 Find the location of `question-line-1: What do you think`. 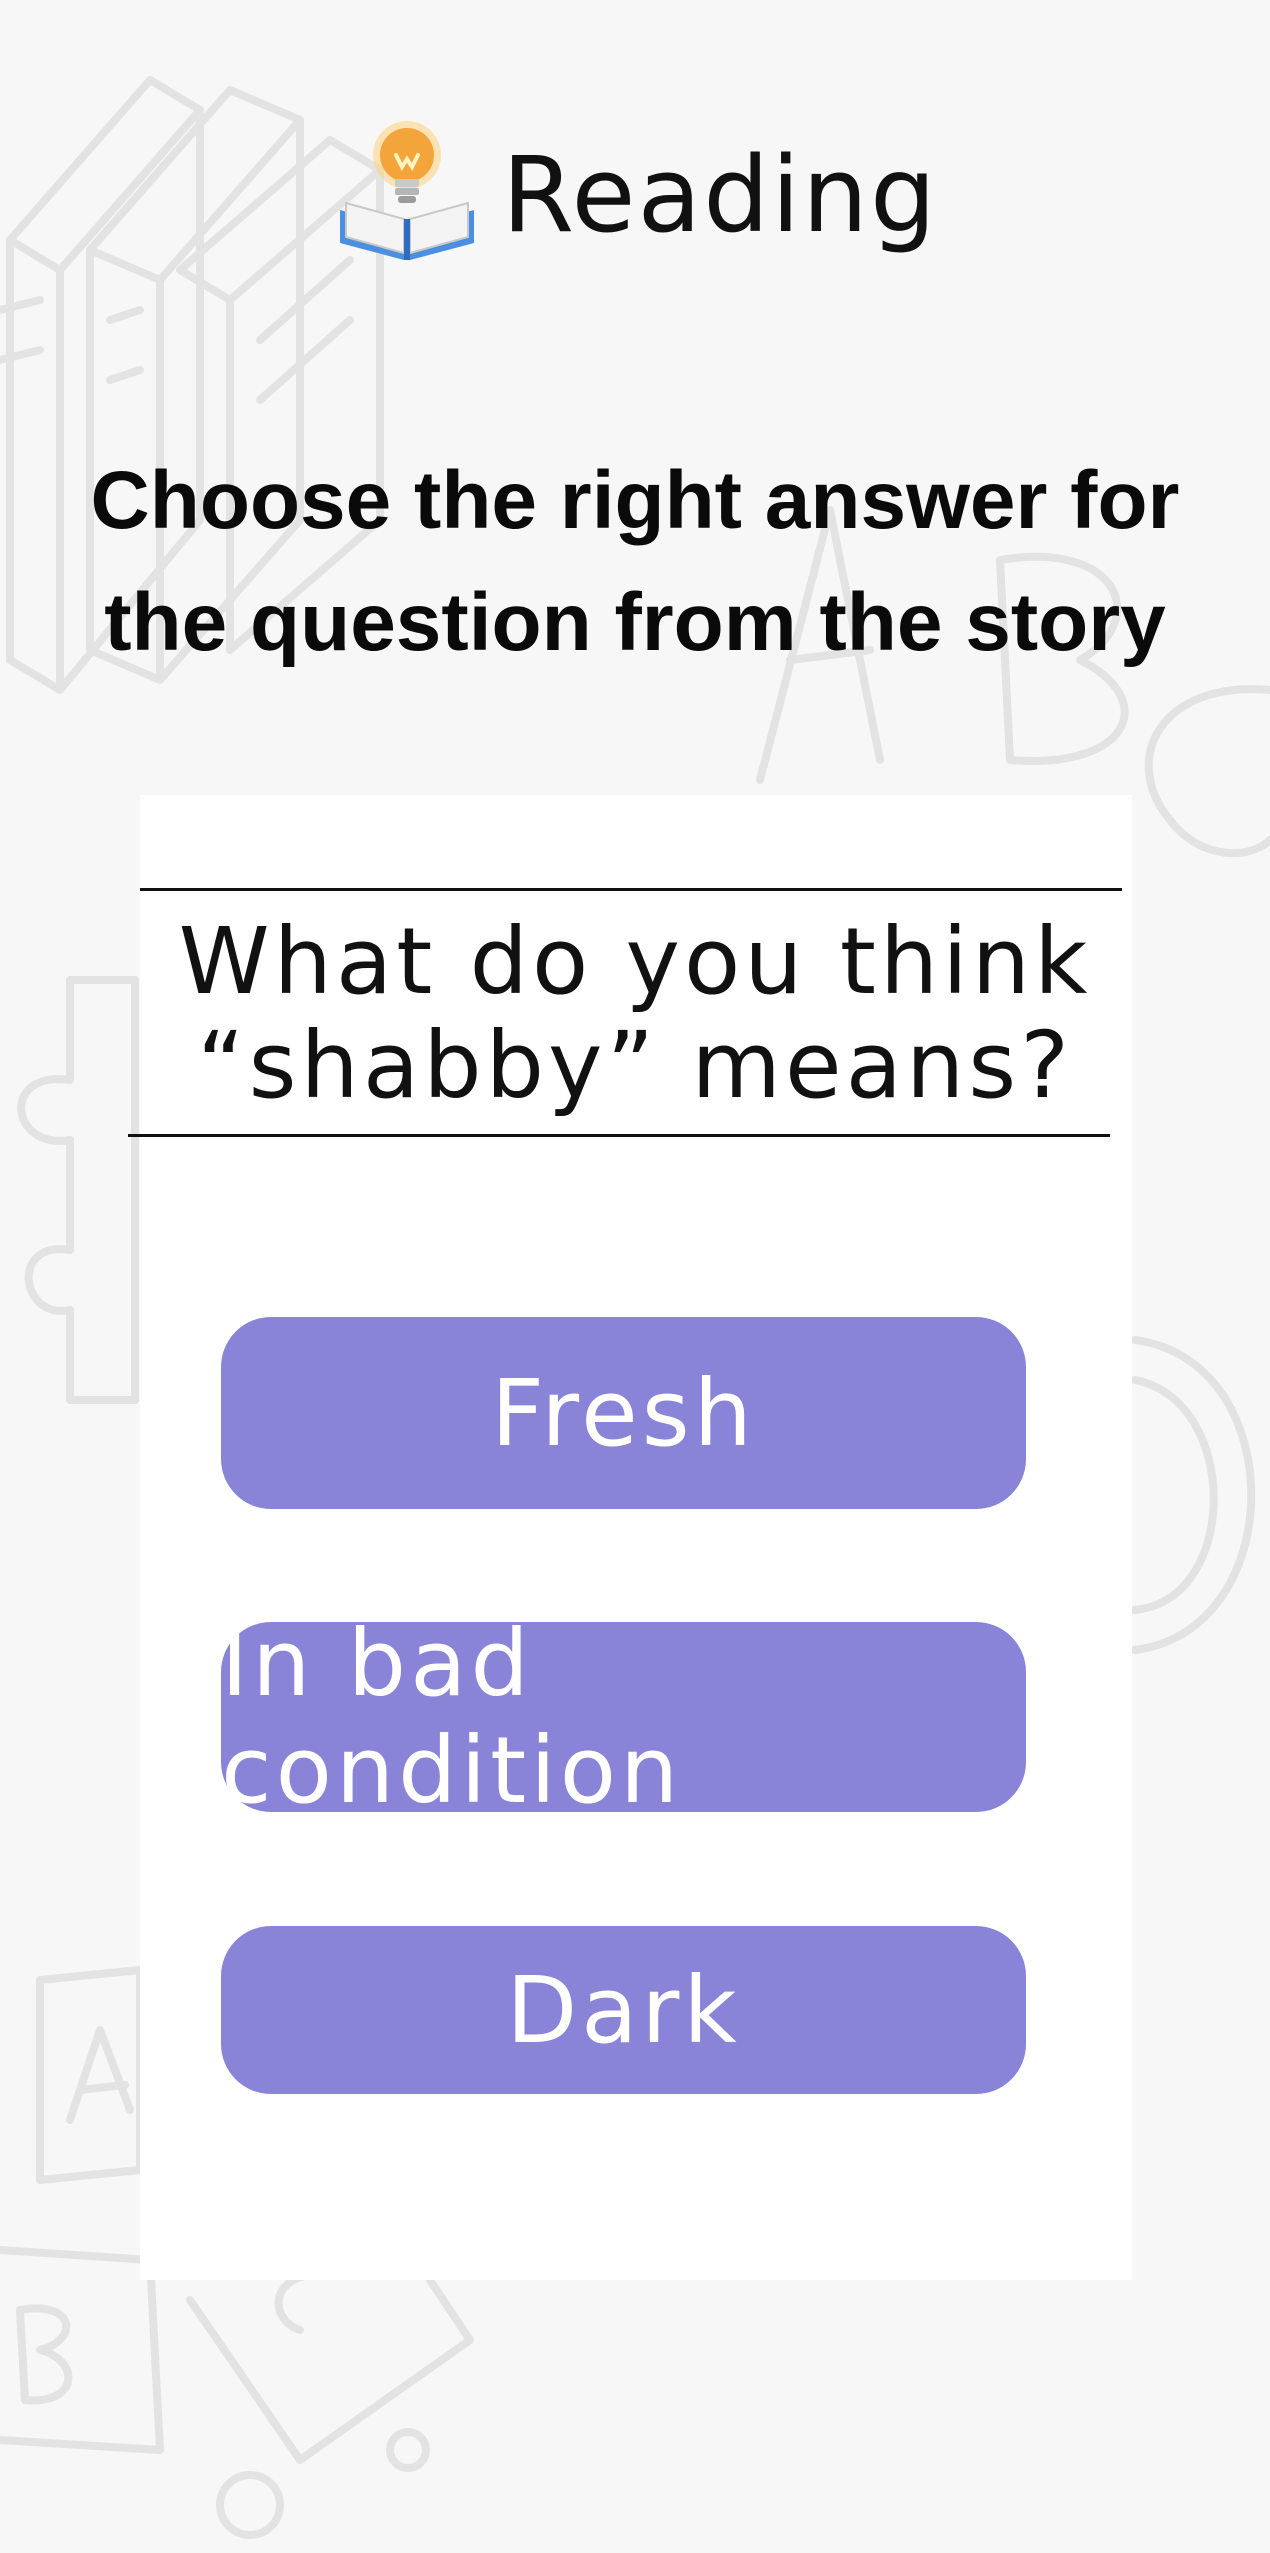

question-line-1: What do you think is located at coordinates (635, 961).